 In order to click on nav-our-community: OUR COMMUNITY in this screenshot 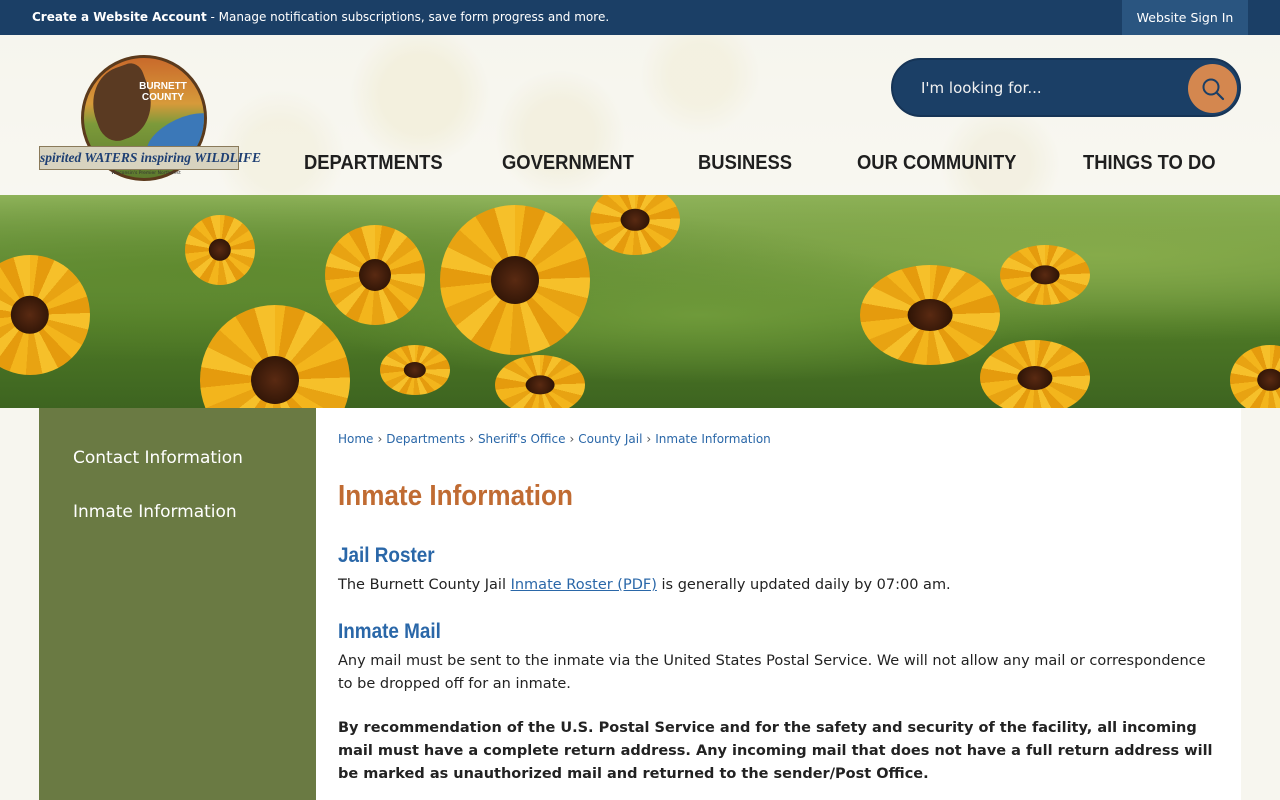, I will do `click(936, 165)`.